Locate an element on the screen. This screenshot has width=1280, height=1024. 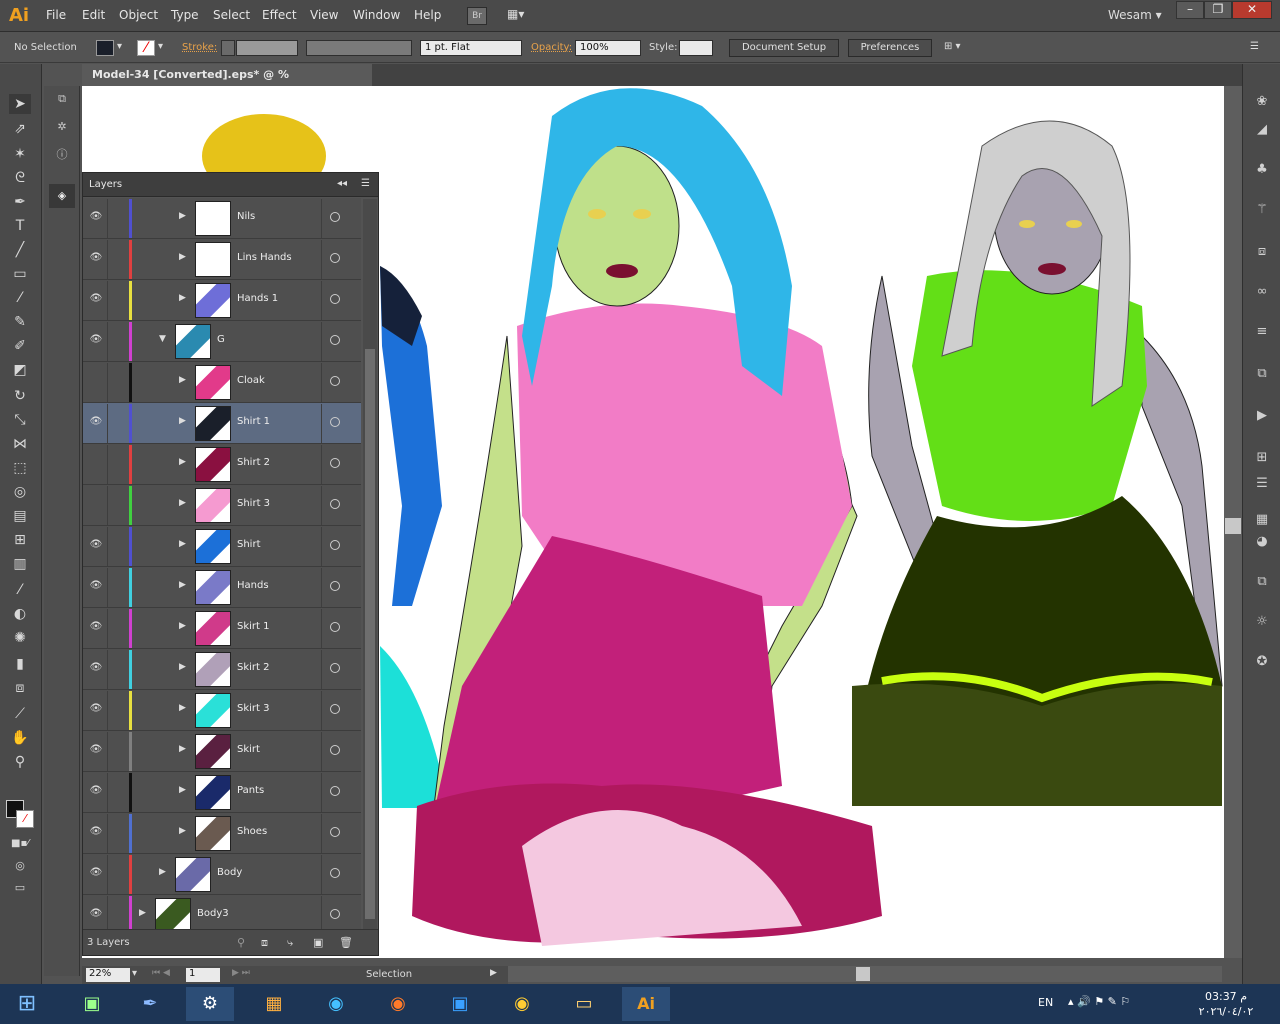
collapse-panel-icon: ◂◂ is located at coordinates (342, 183).